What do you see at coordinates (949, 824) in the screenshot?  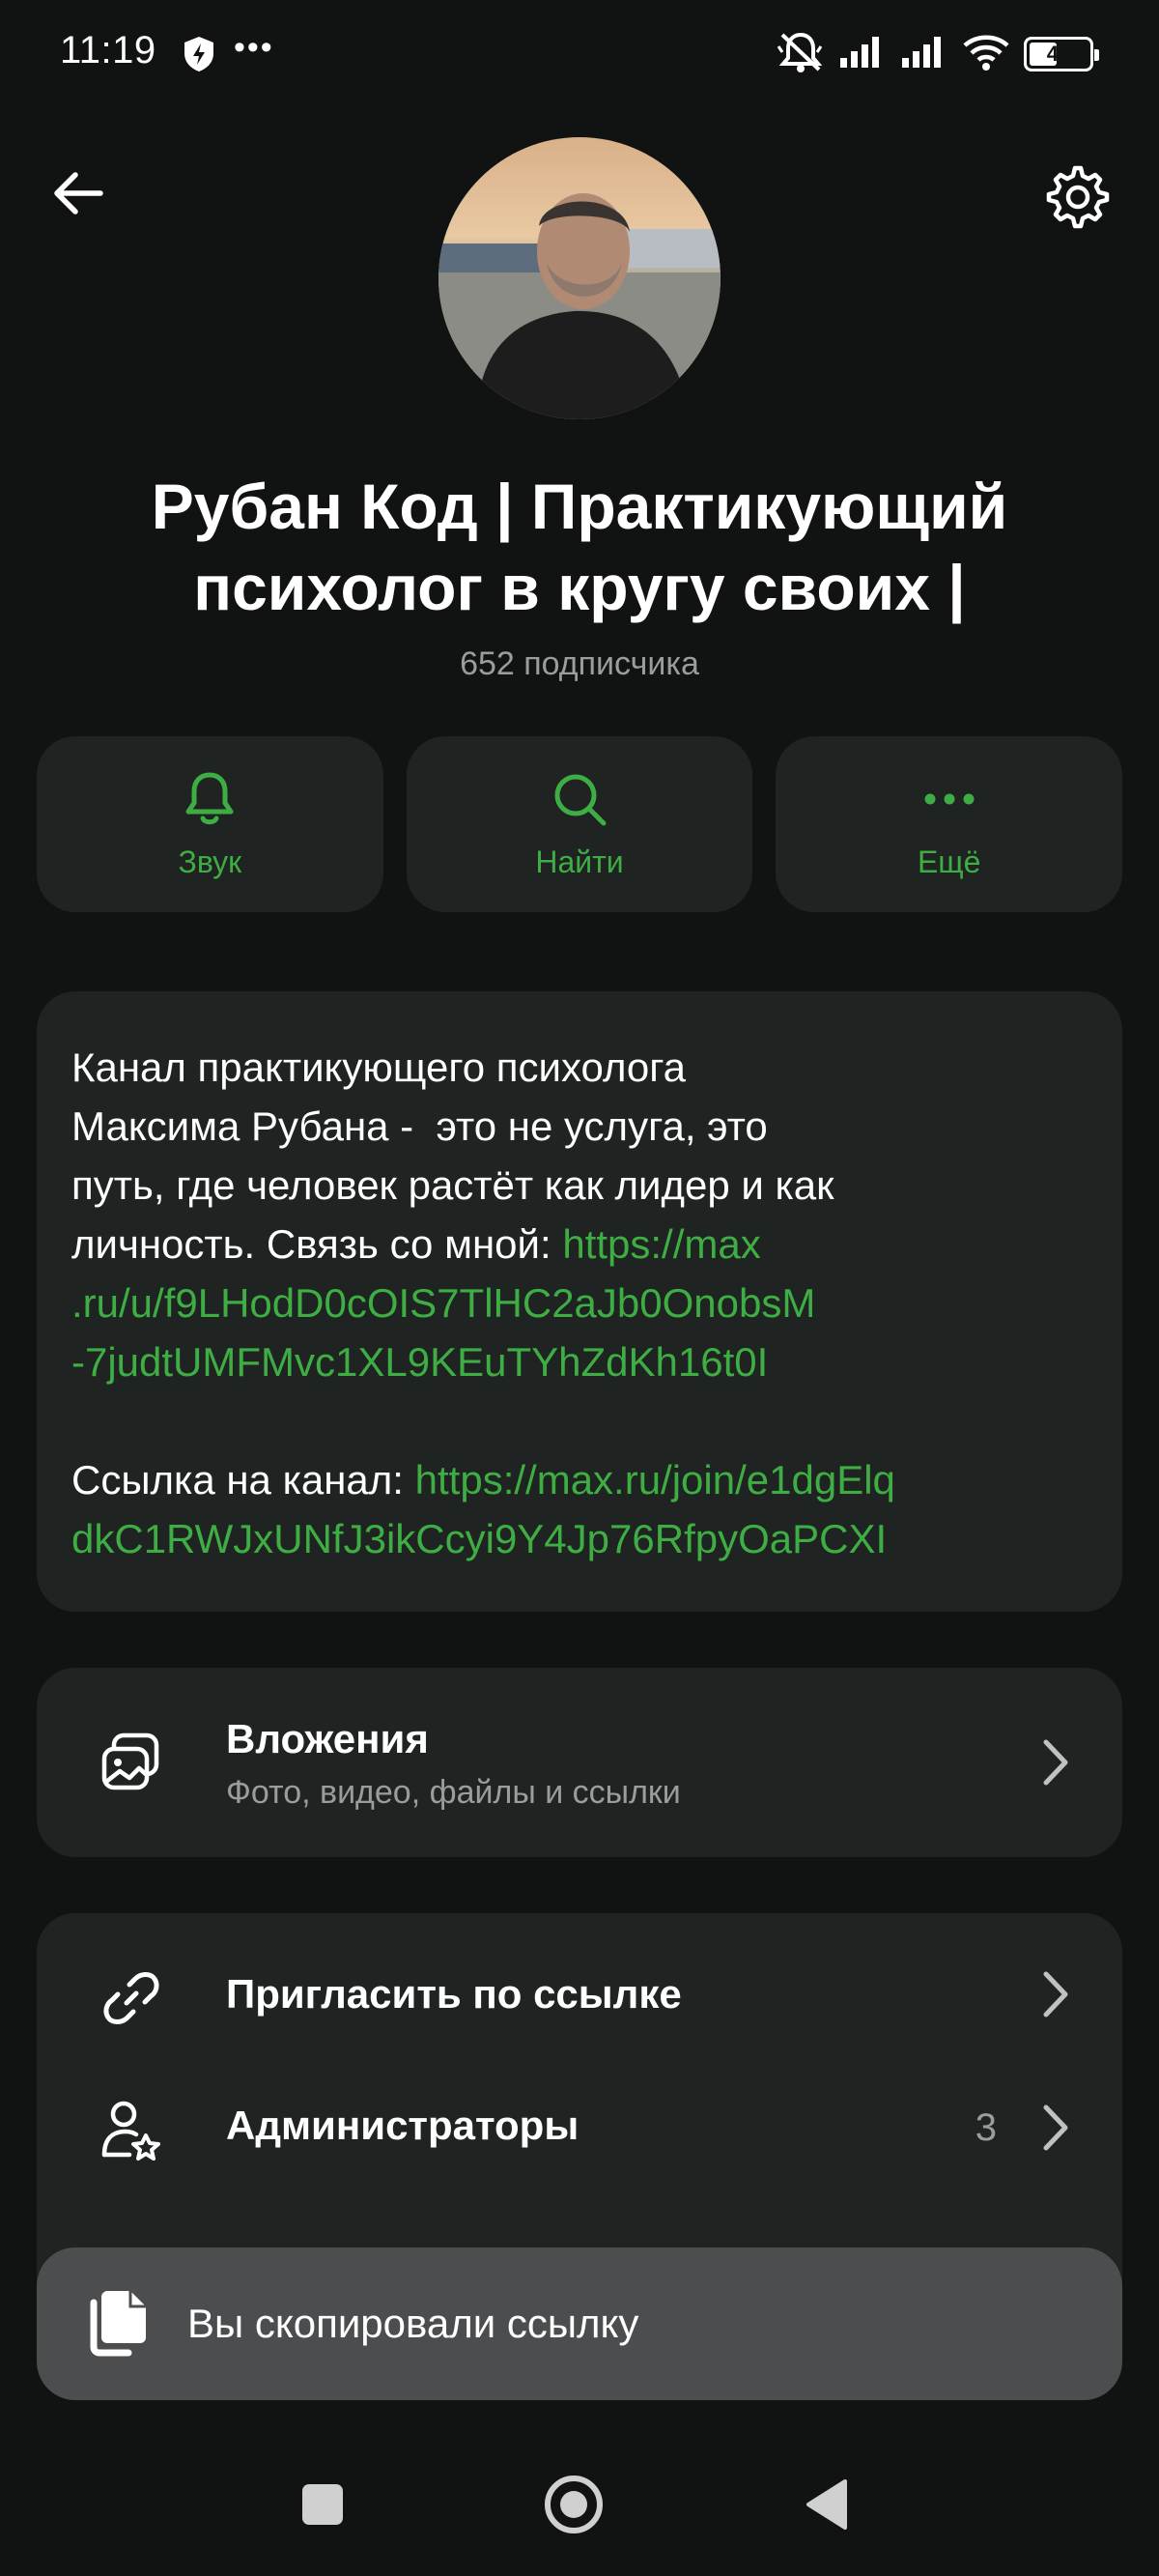 I see `more-button: Ещё` at bounding box center [949, 824].